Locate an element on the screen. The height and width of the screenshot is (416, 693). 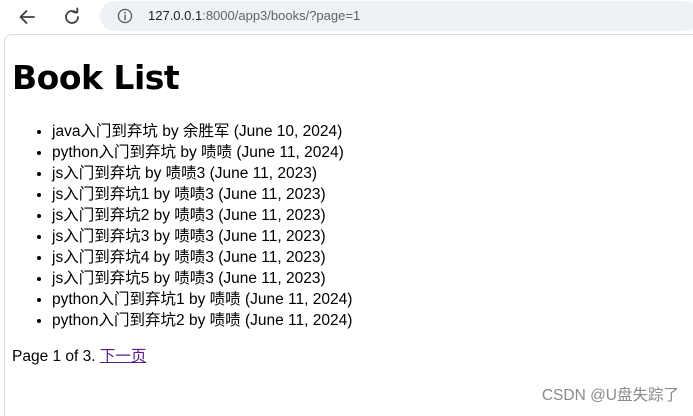
next-page-link: 下一页 is located at coordinates (123, 356).